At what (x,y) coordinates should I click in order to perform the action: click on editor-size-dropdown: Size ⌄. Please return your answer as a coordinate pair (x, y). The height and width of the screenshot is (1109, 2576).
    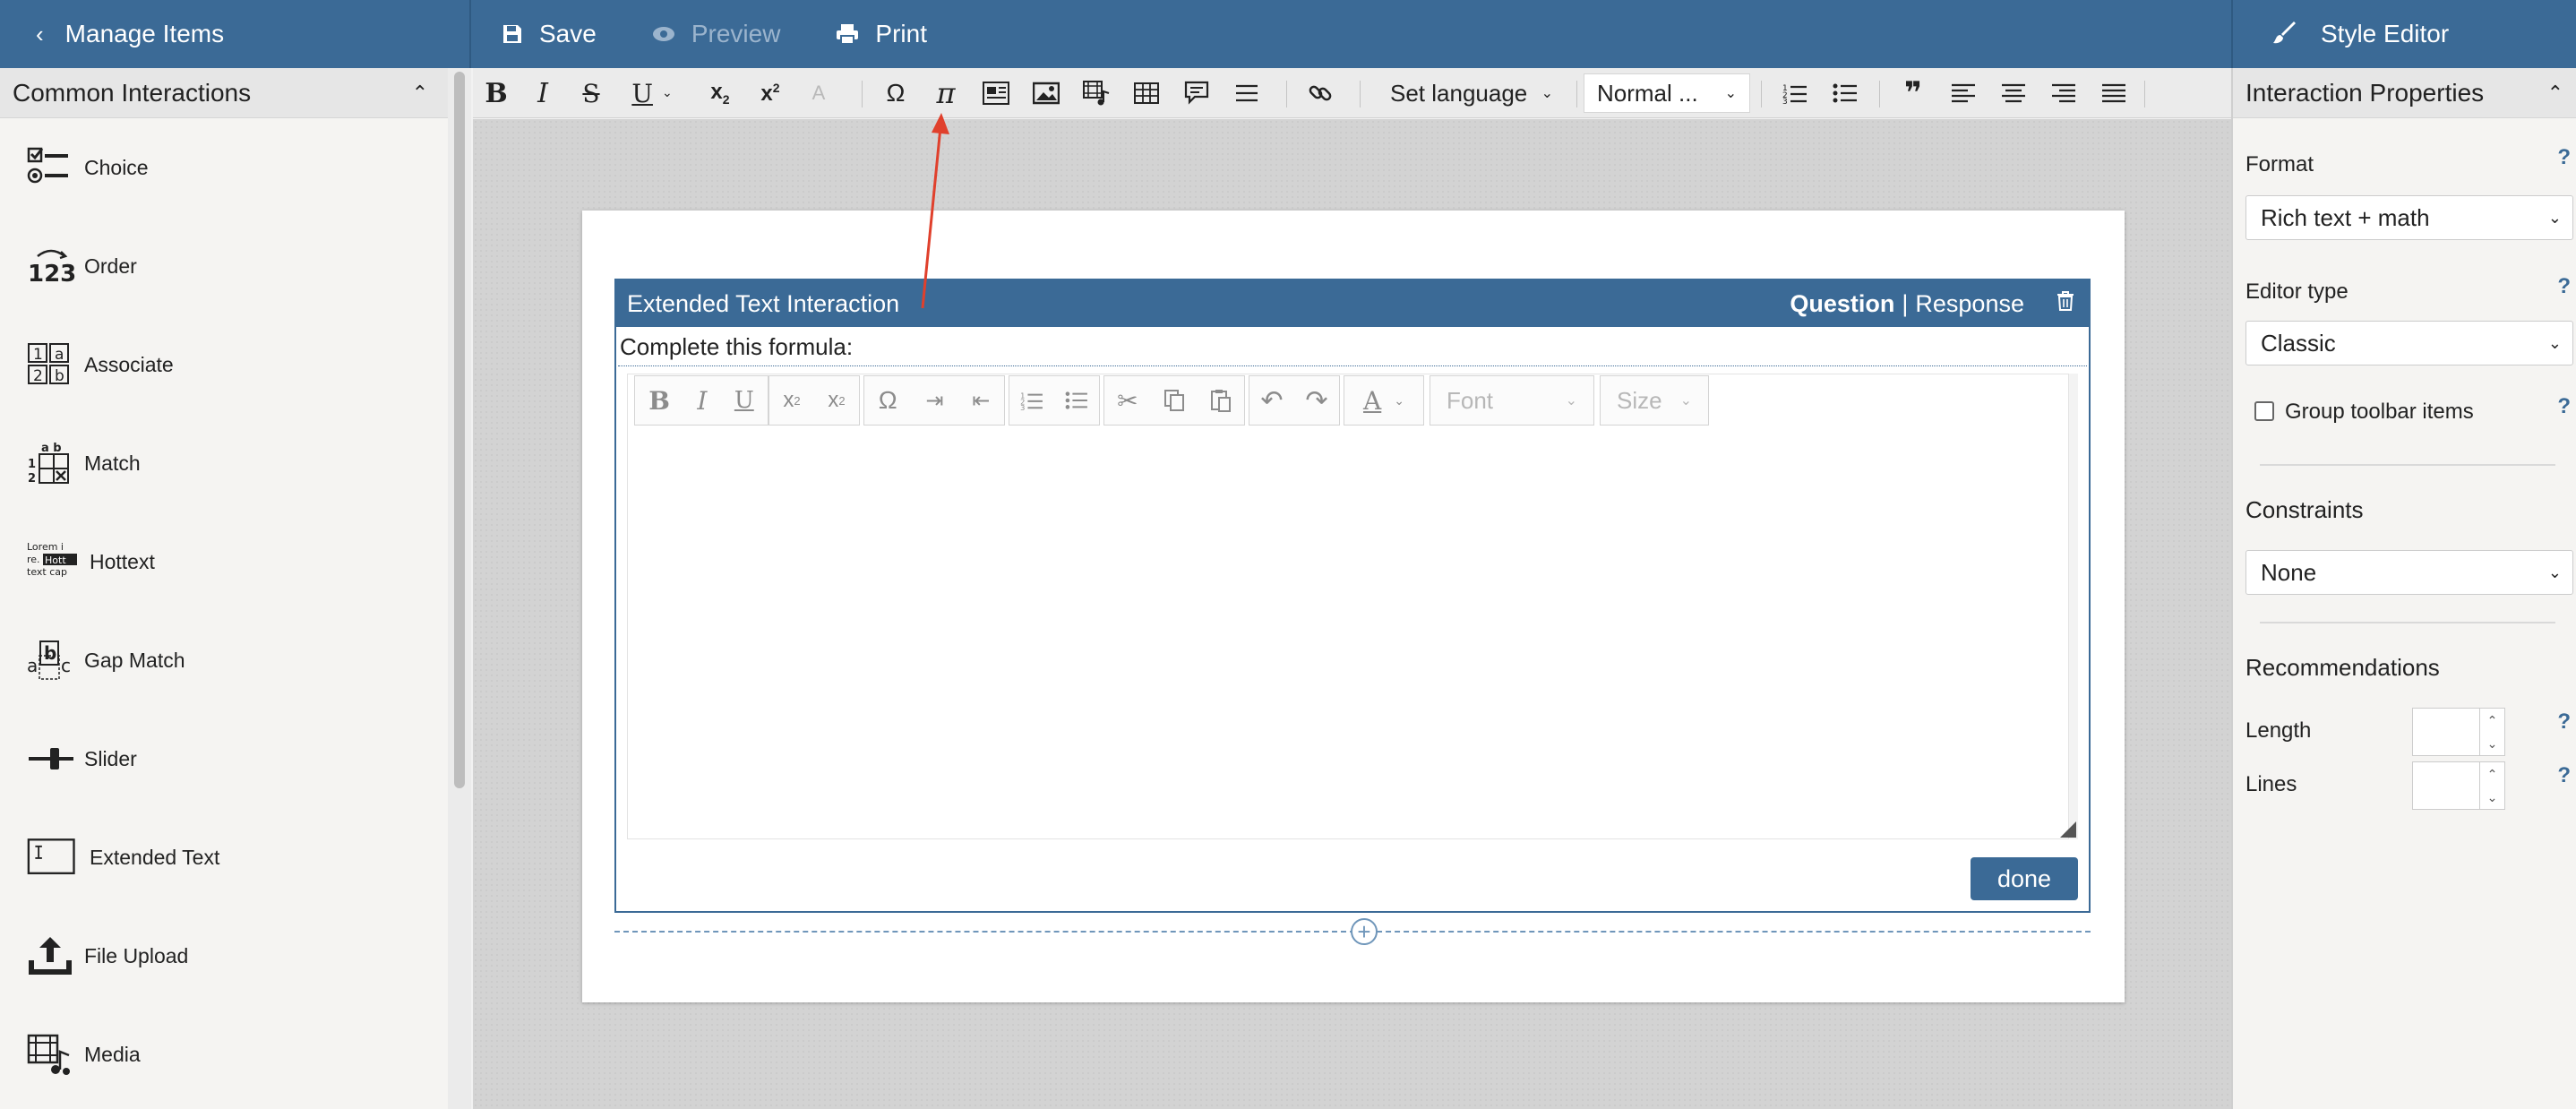
    Looking at the image, I should click on (1654, 400).